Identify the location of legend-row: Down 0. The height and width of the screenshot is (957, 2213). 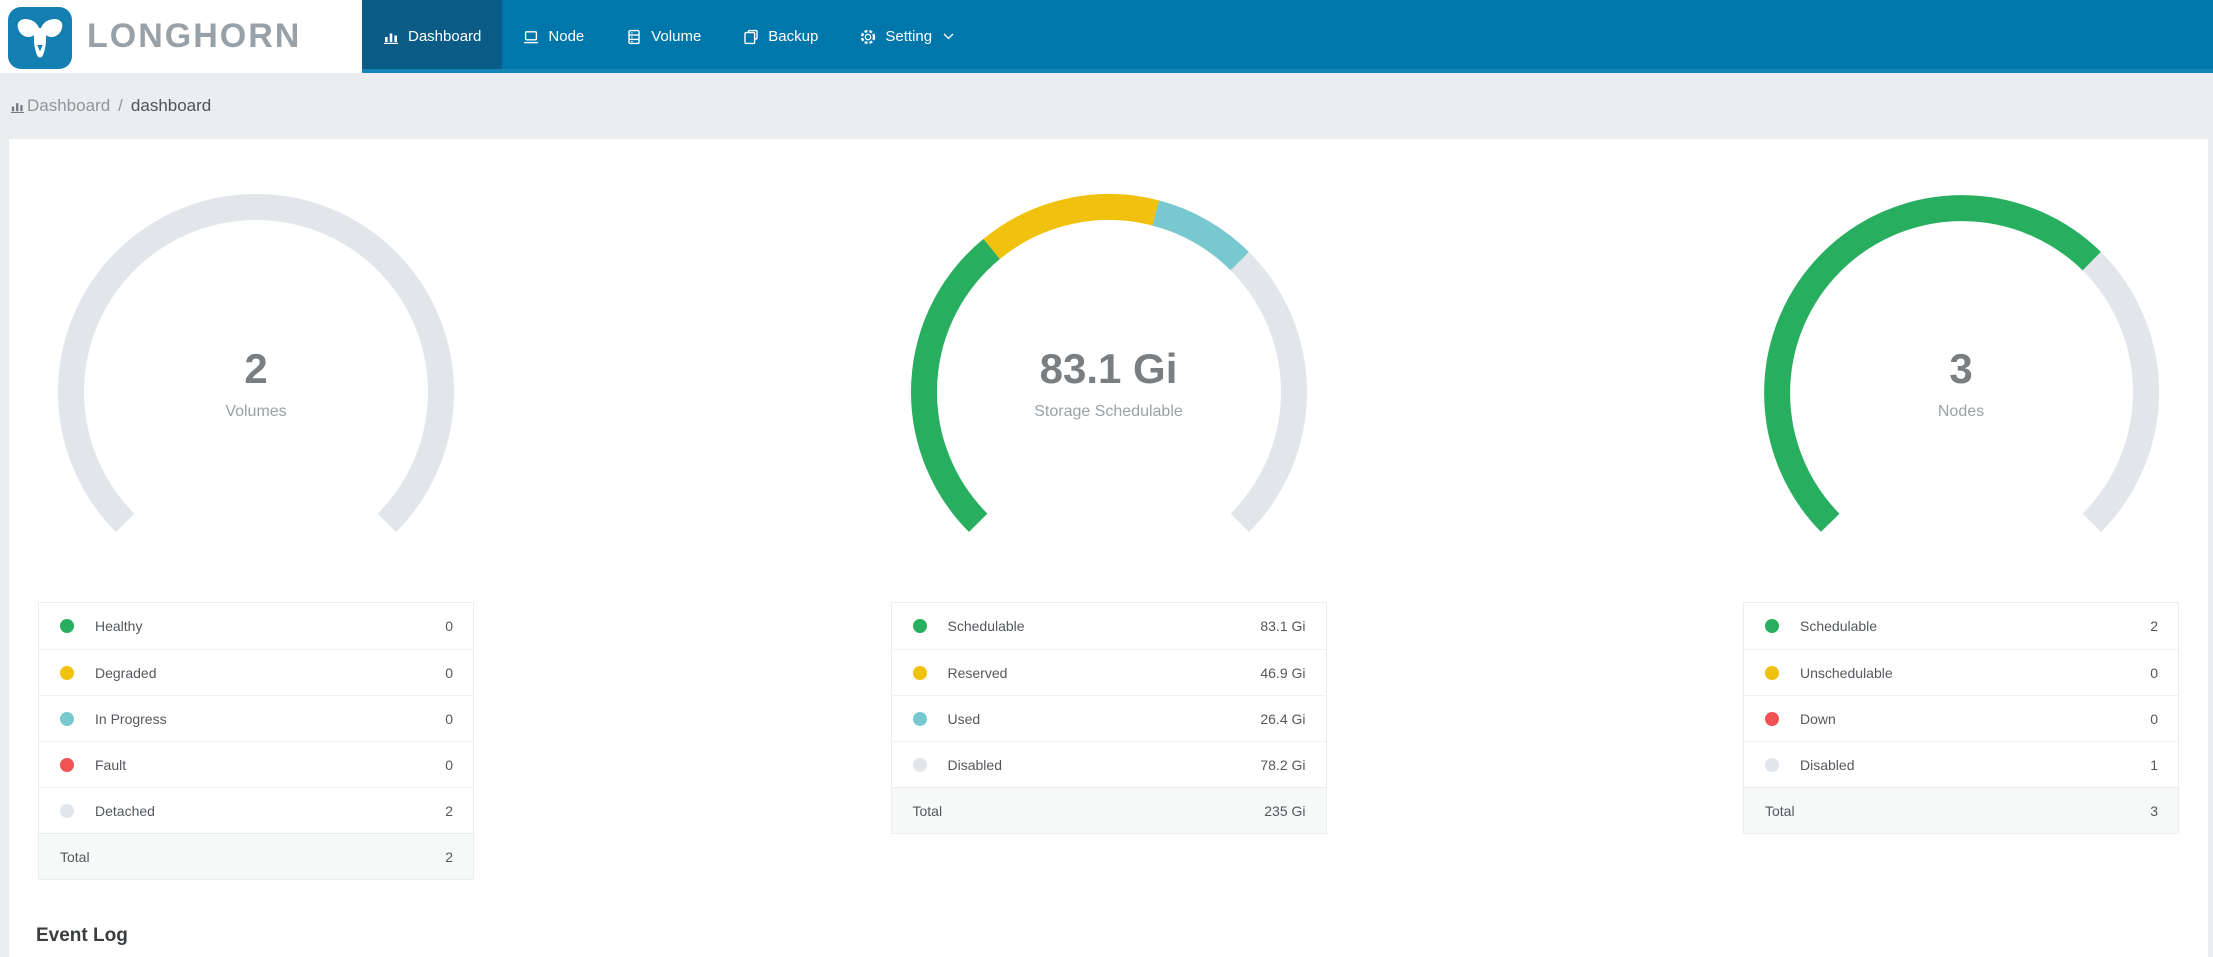
(1961, 718).